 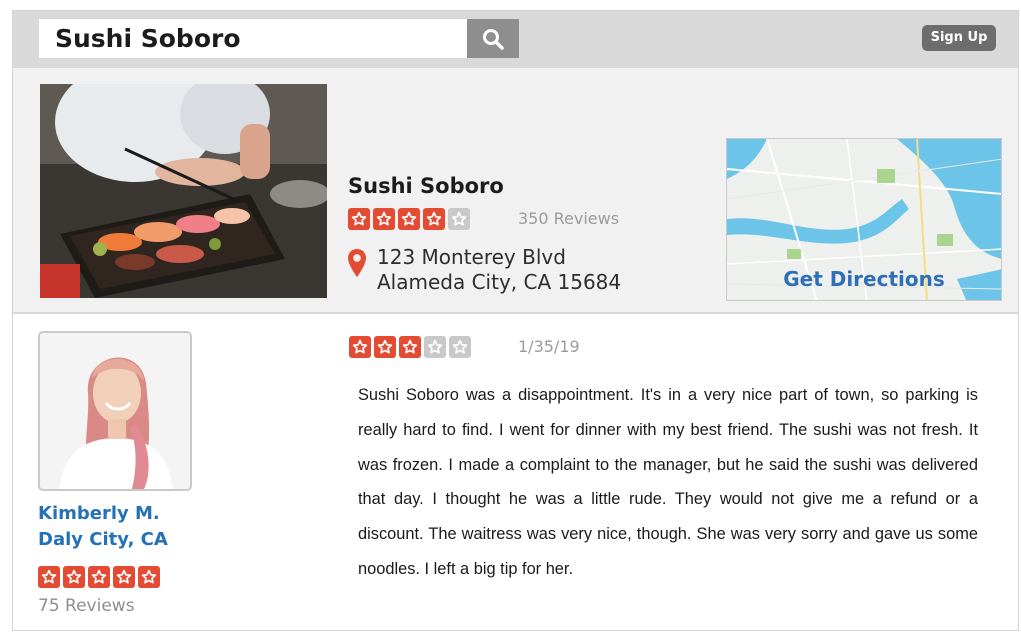 I want to click on address-line-1: 123 Monterey Blvd, so click(x=471, y=257).